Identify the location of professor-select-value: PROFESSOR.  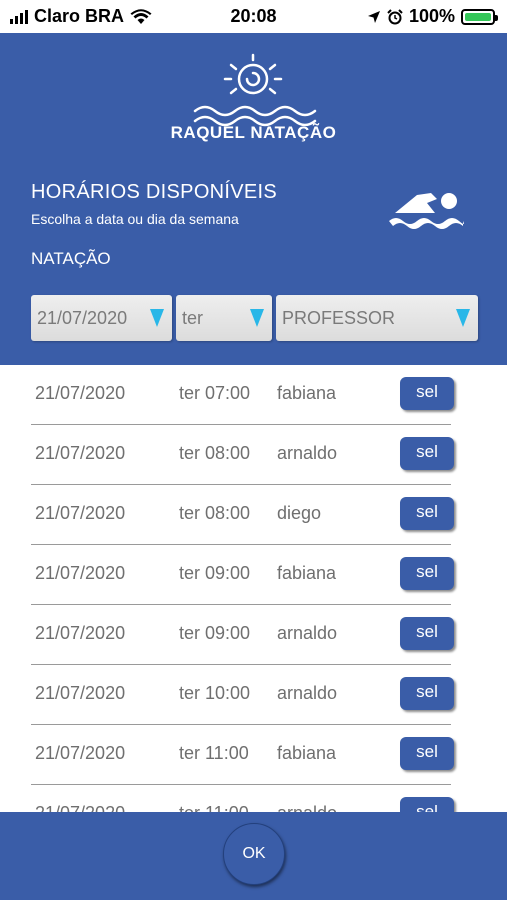
(339, 317).